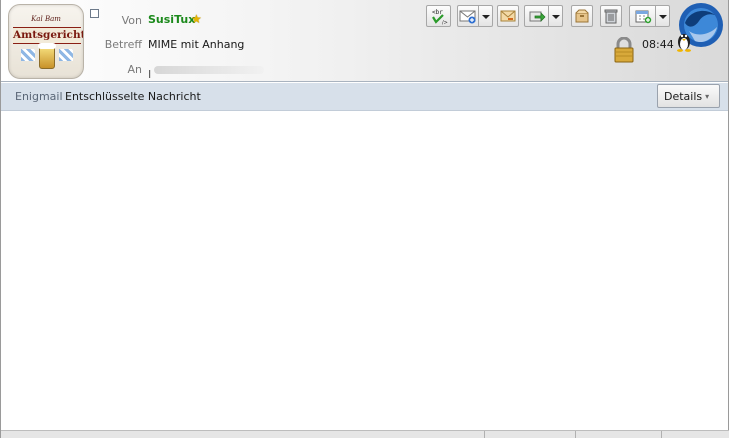  I want to click on chevron-down-icon: ▾, so click(707, 96).